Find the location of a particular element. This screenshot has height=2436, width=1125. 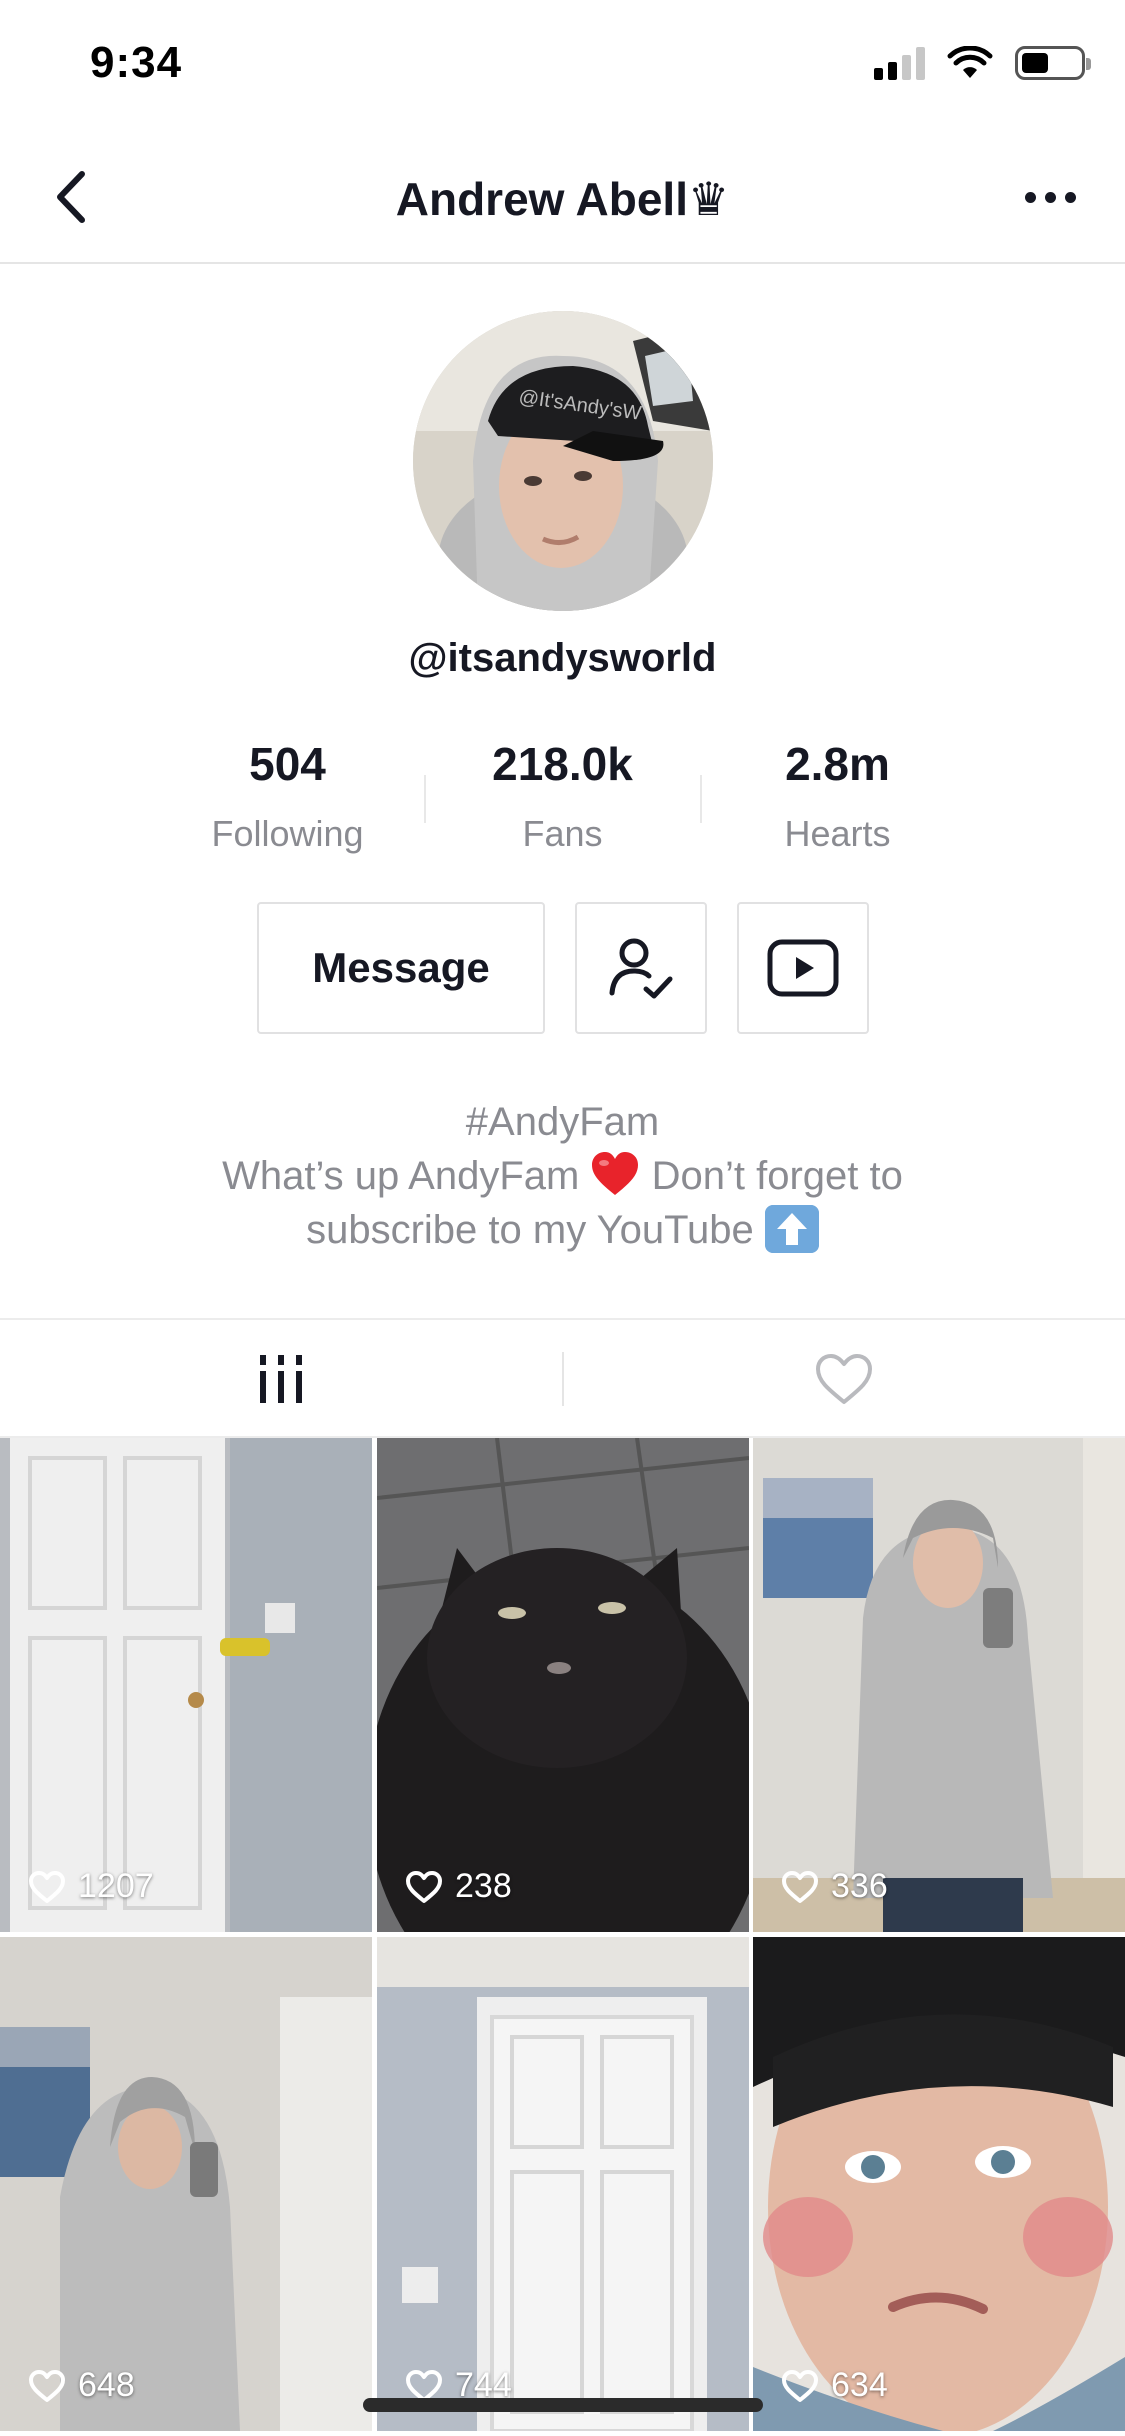

status-time: 9:34 is located at coordinates (136, 62).